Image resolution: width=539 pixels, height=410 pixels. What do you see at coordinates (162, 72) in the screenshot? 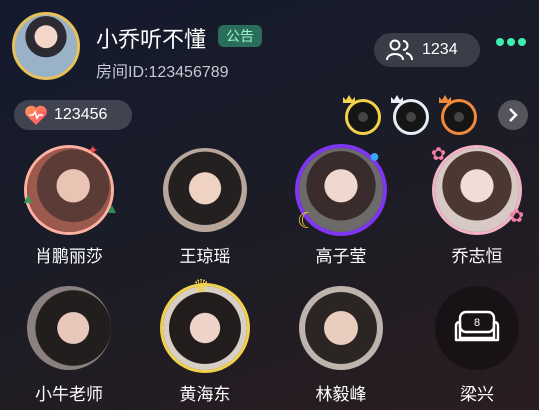
I see `room-id: 房间ID:123456789` at bounding box center [162, 72].